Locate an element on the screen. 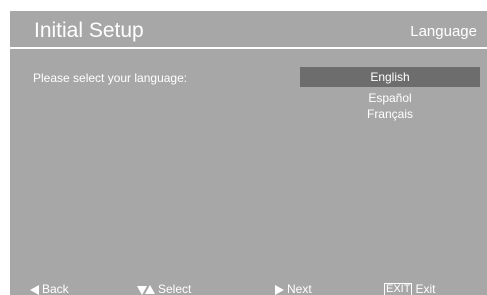 The height and width of the screenshot is (295, 487). language-option-francais: Français is located at coordinates (390, 114).